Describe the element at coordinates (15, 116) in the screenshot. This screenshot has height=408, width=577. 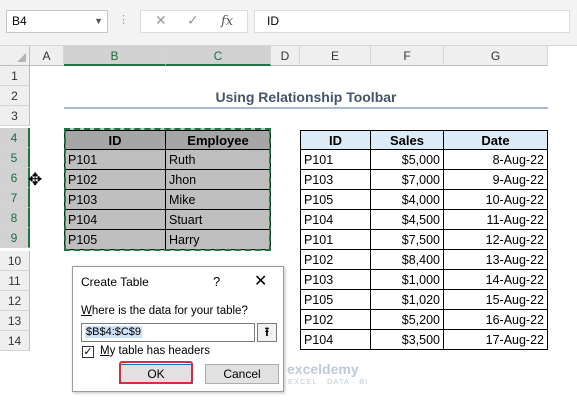
I see `row-header-3: 3` at that location.